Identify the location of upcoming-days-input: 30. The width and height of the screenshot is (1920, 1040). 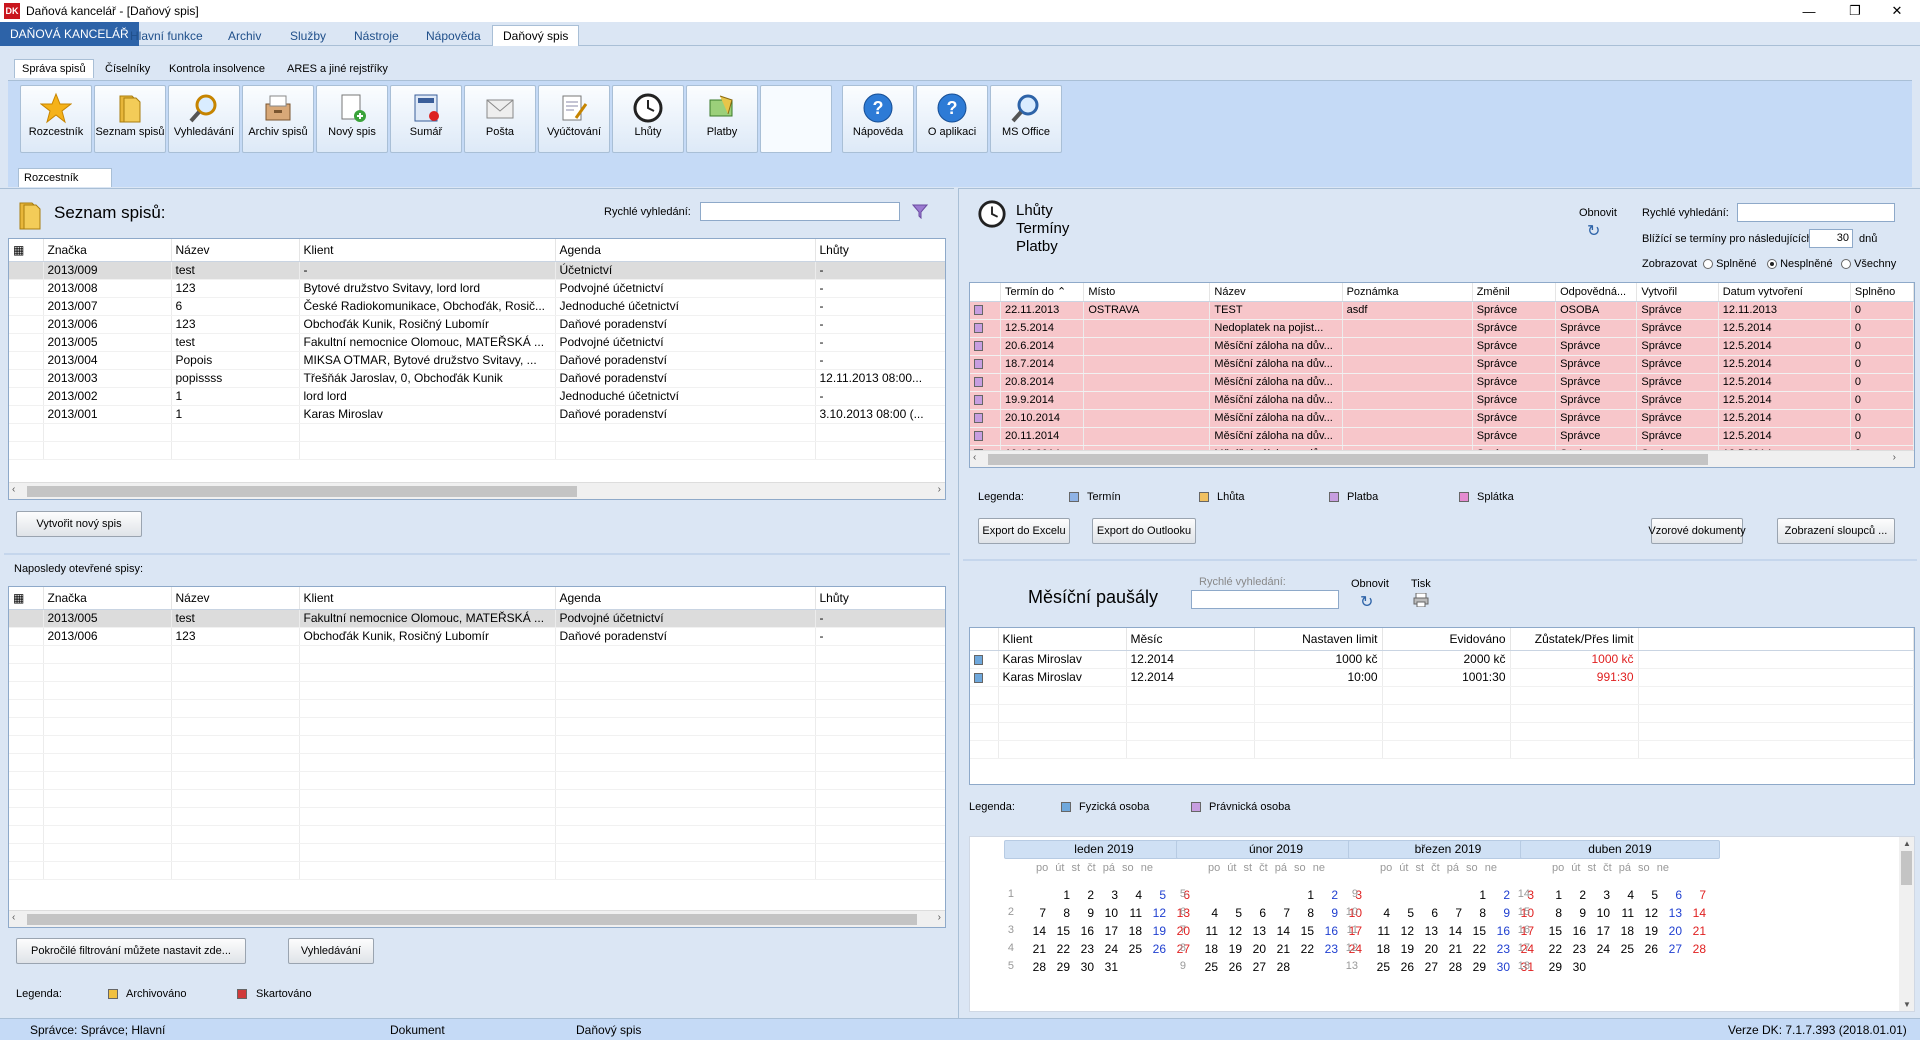
(1831, 238).